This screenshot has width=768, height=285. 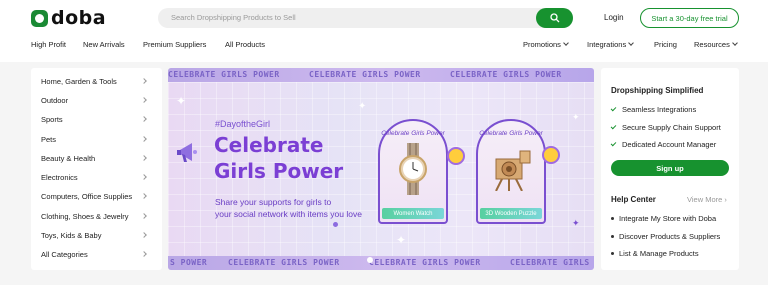 I want to click on category-item: Computers, Office Supplies, so click(x=98, y=199).